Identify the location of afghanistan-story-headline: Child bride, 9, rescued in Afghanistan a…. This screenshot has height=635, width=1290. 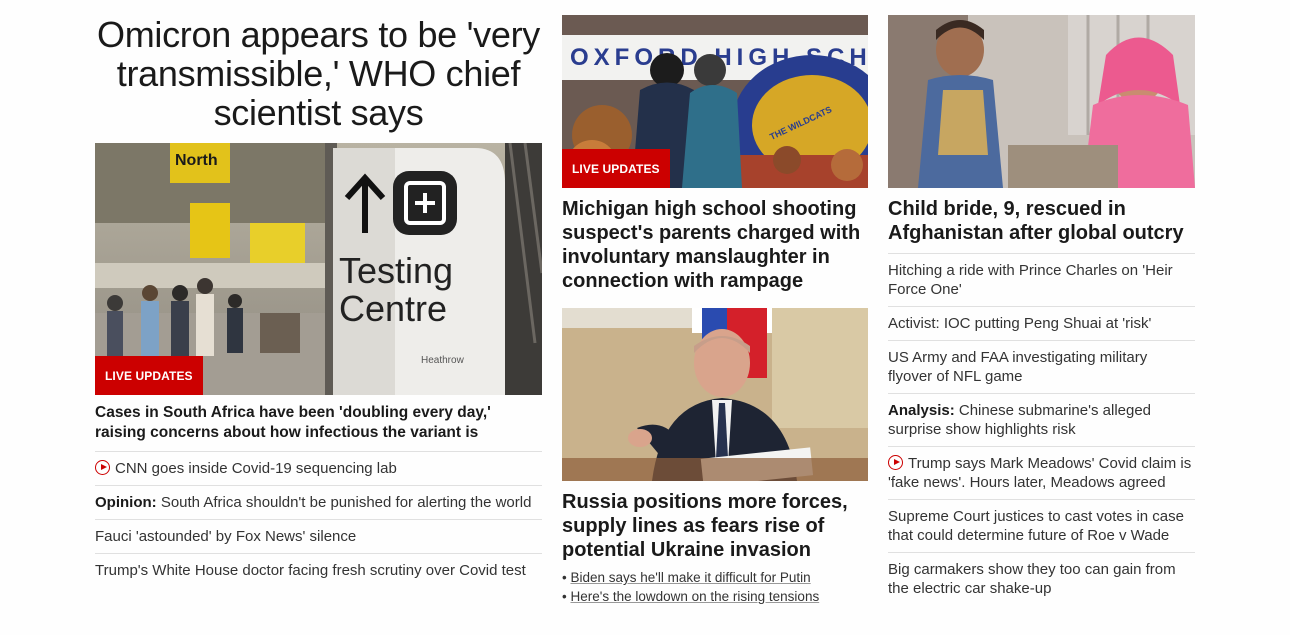
(1041, 221).